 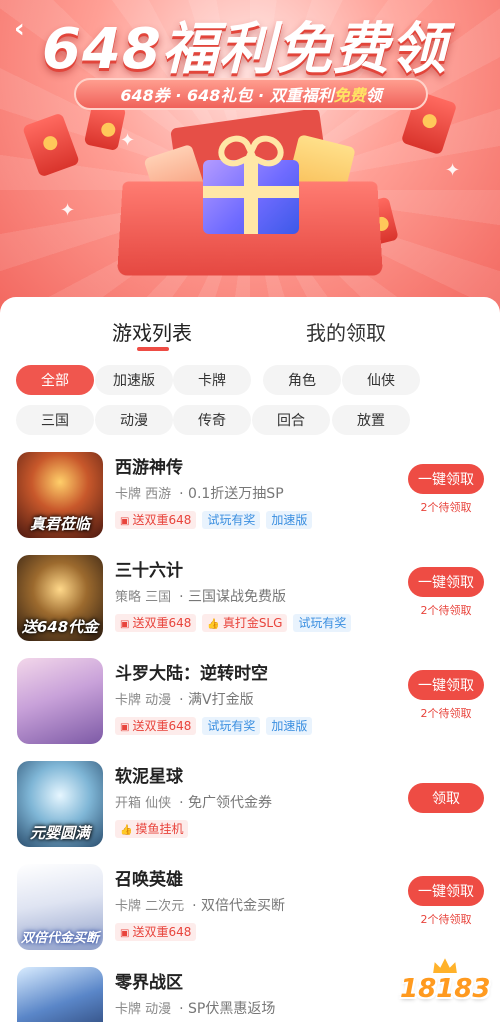 I want to click on tab-bar: 游戏列表 我的领取, so click(x=250, y=325).